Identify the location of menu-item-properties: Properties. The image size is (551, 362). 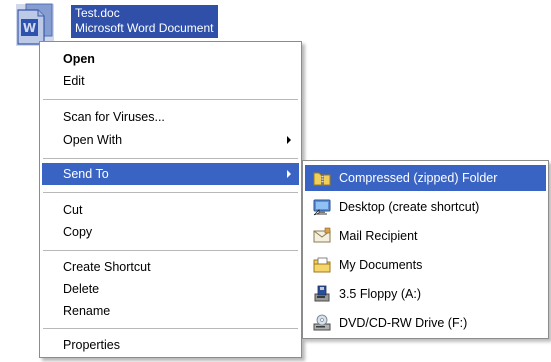
(170, 345).